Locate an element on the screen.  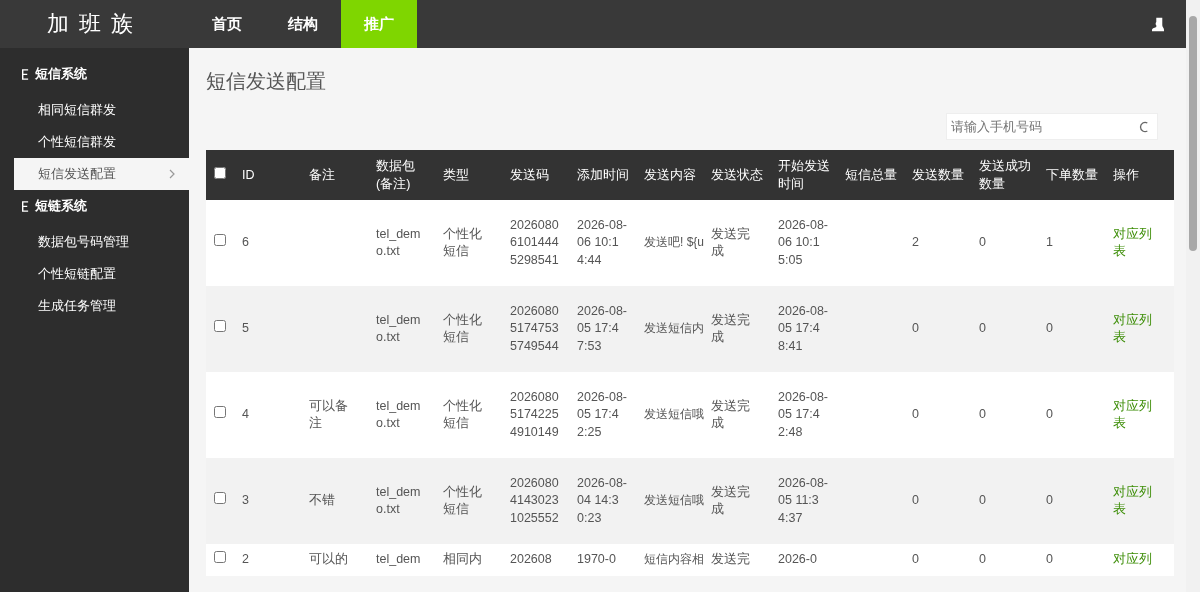
sidebar-item: 短信发送配置 is located at coordinates (101, 174).